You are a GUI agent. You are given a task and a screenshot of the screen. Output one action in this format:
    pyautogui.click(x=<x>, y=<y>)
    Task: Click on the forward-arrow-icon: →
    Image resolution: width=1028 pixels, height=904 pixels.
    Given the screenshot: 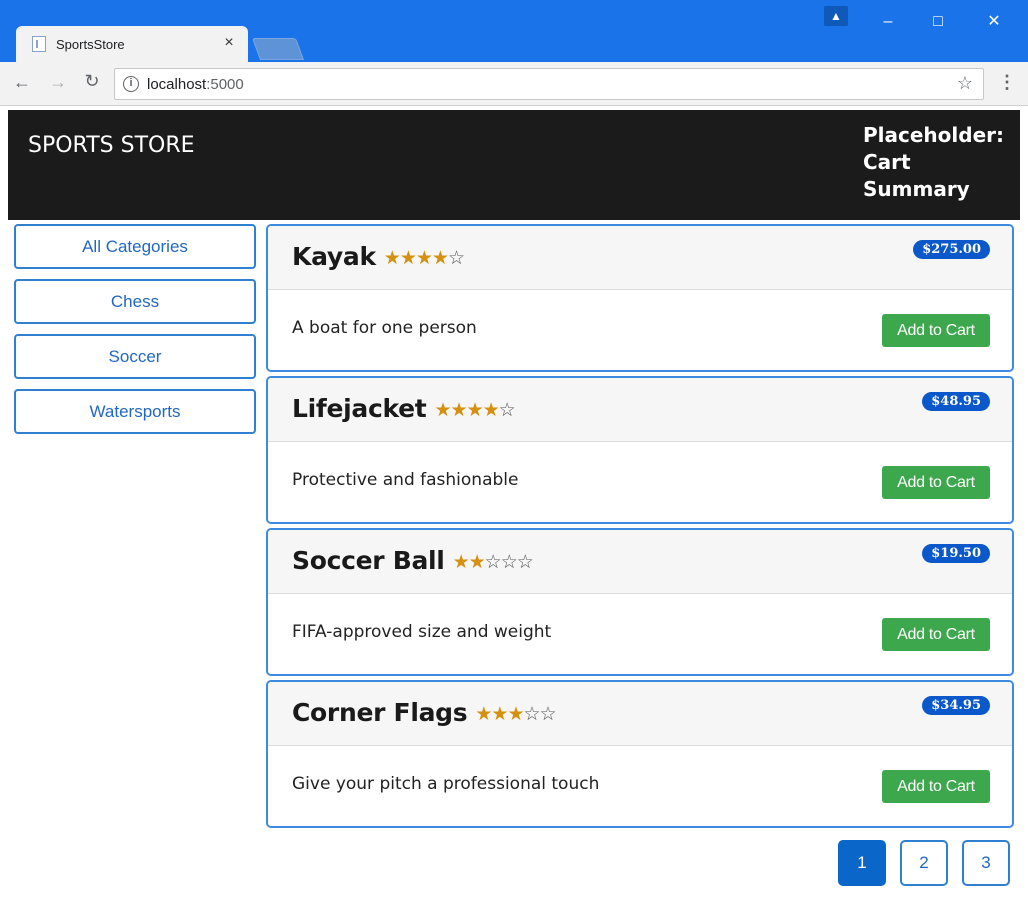 What is the action you would take?
    pyautogui.click(x=58, y=82)
    